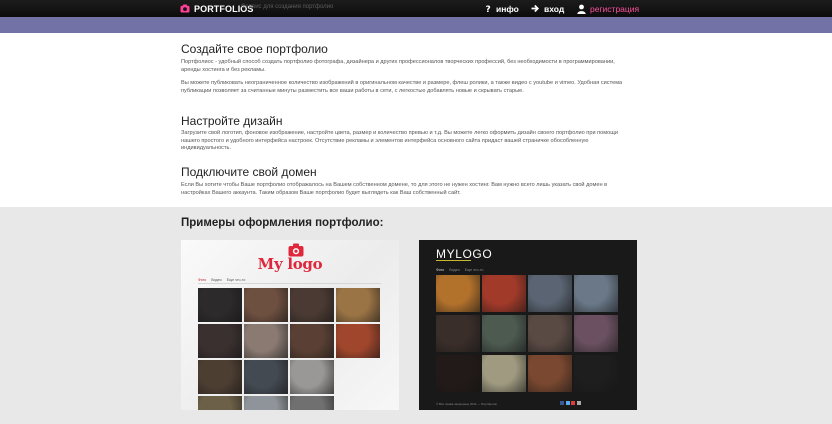 The image size is (832, 424). I want to click on section-title-design: Настройте дизайн, so click(232, 121).